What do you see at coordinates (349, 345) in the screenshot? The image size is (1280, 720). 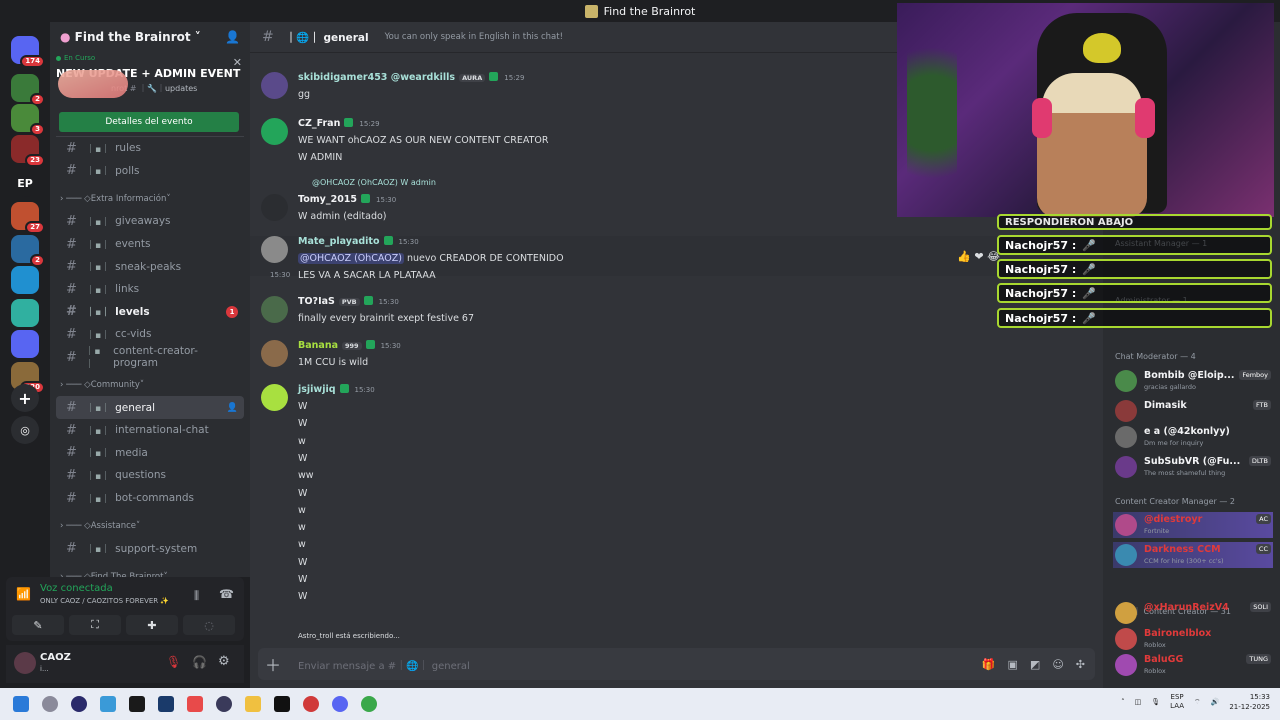 I see `message-author: Banana 999 15:30` at bounding box center [349, 345].